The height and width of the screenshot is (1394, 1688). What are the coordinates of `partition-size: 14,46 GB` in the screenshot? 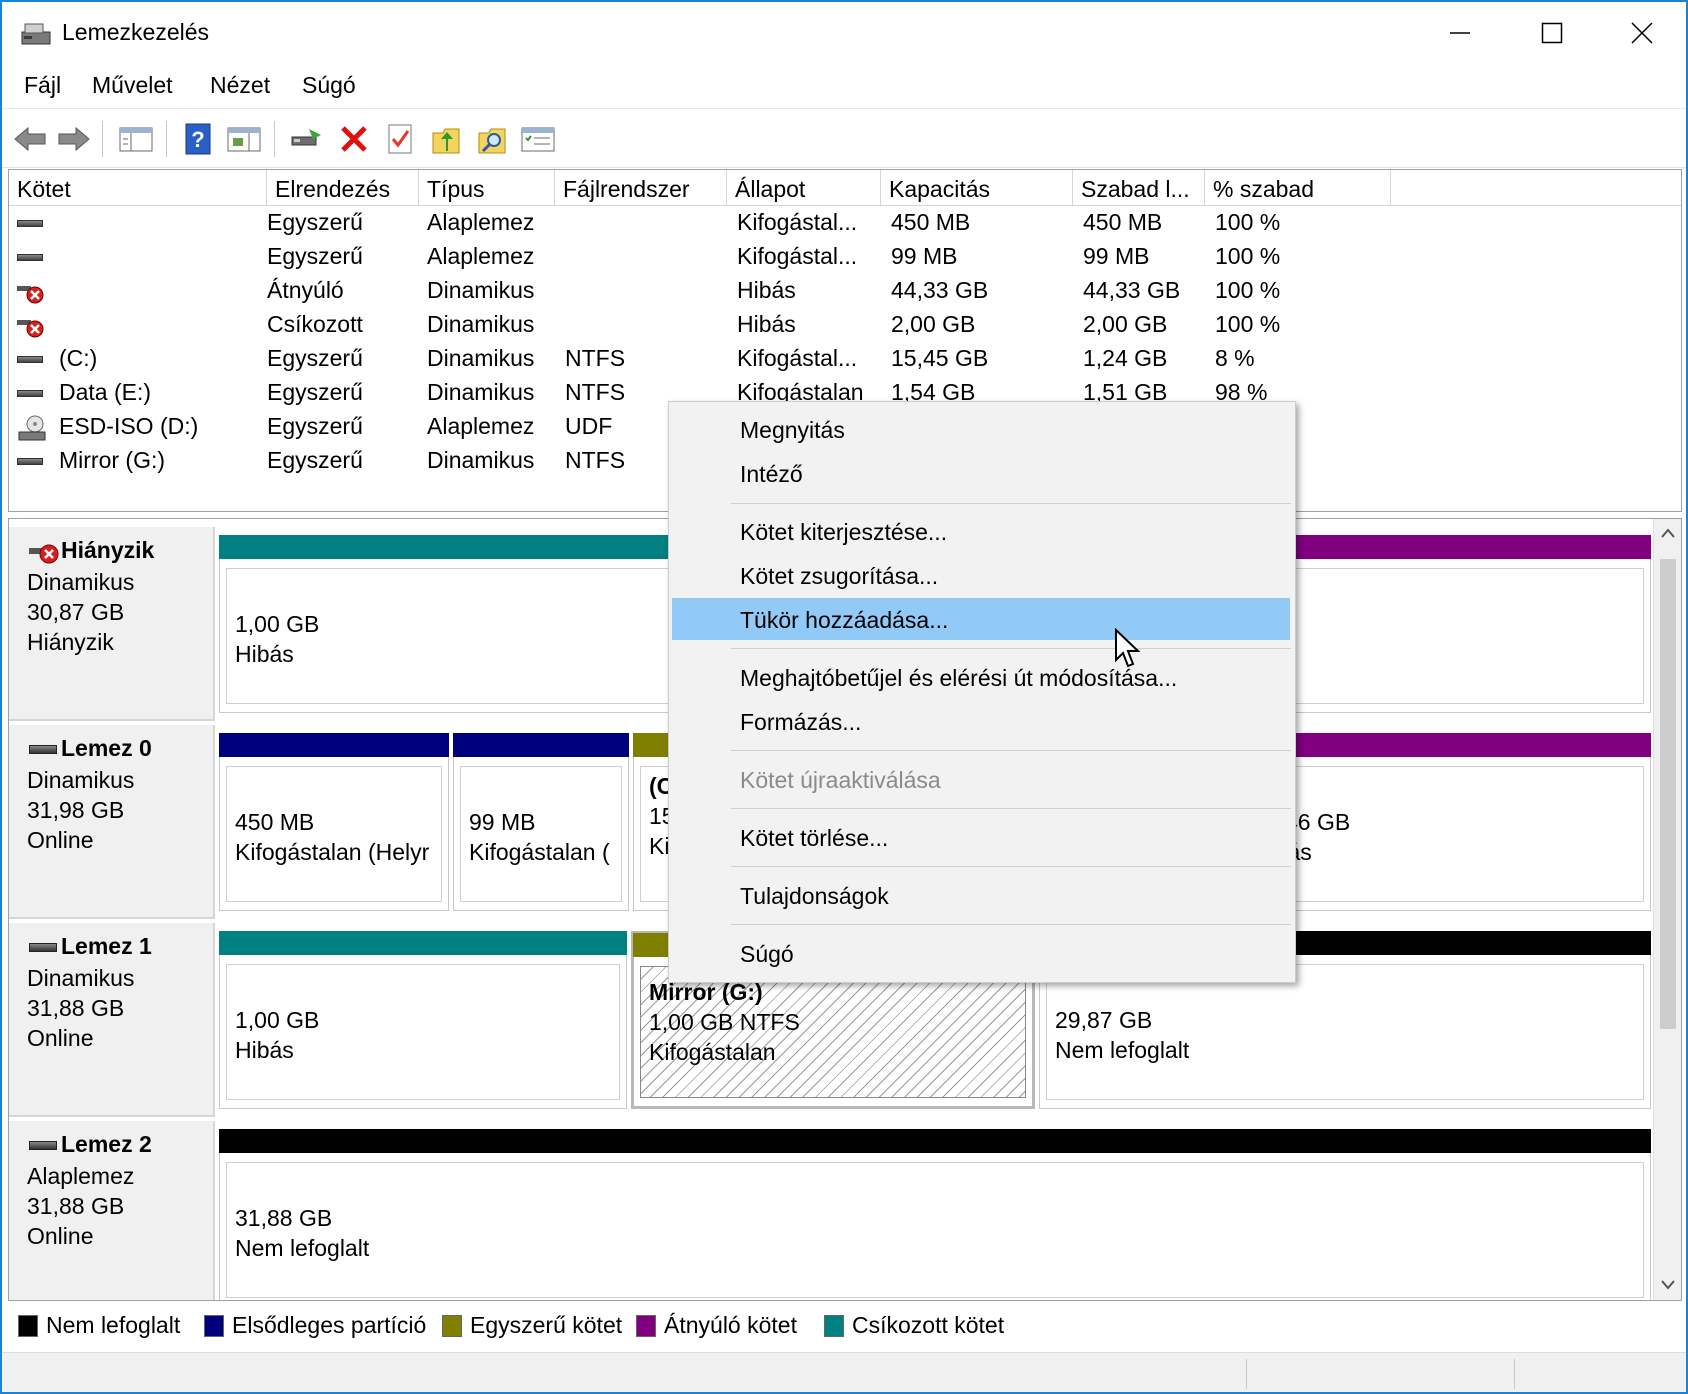 It's located at (1302, 822).